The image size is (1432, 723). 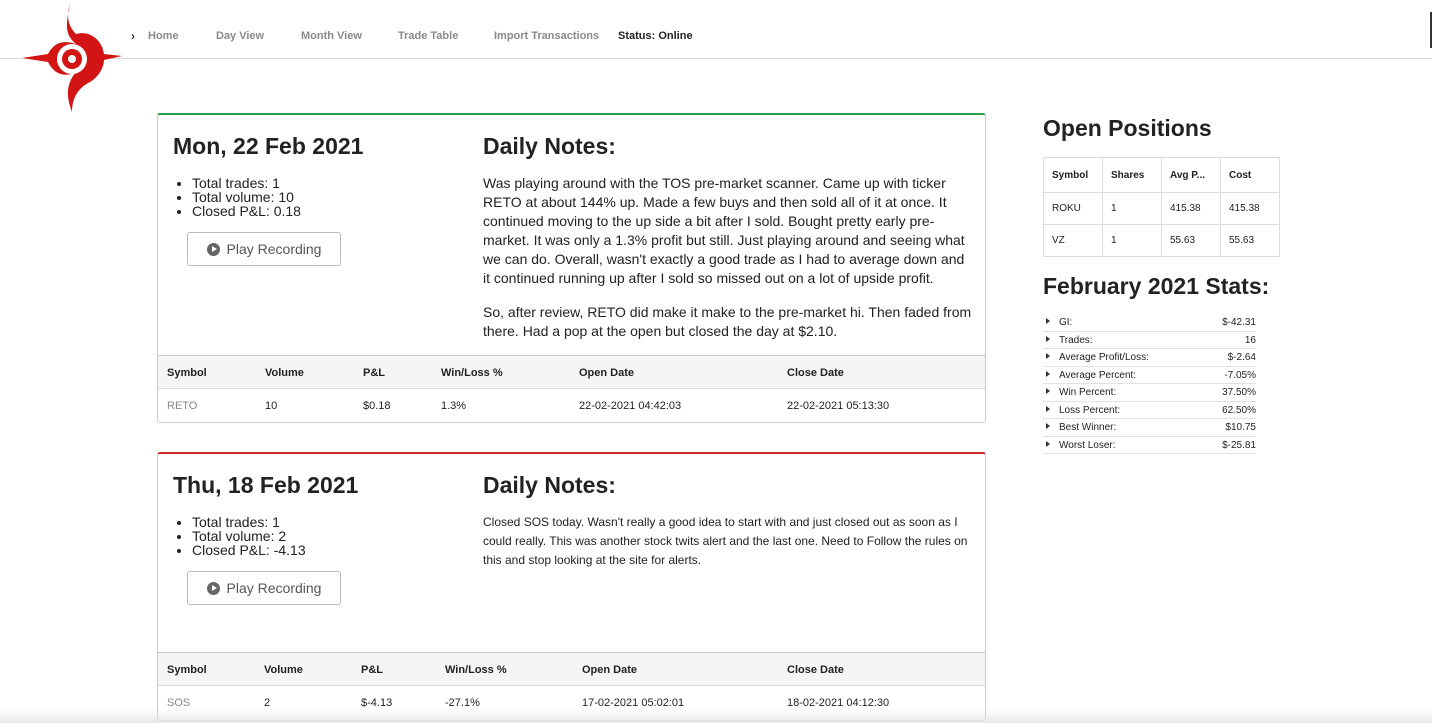 I want to click on cell-cost: 55.63, so click(x=1250, y=240).